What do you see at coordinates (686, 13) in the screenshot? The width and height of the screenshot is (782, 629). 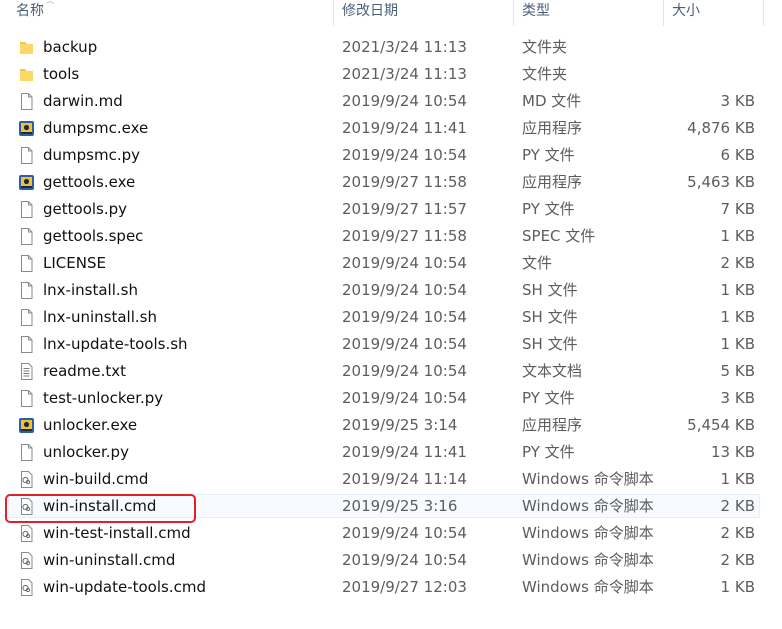 I see `column-header-size: 大小` at bounding box center [686, 13].